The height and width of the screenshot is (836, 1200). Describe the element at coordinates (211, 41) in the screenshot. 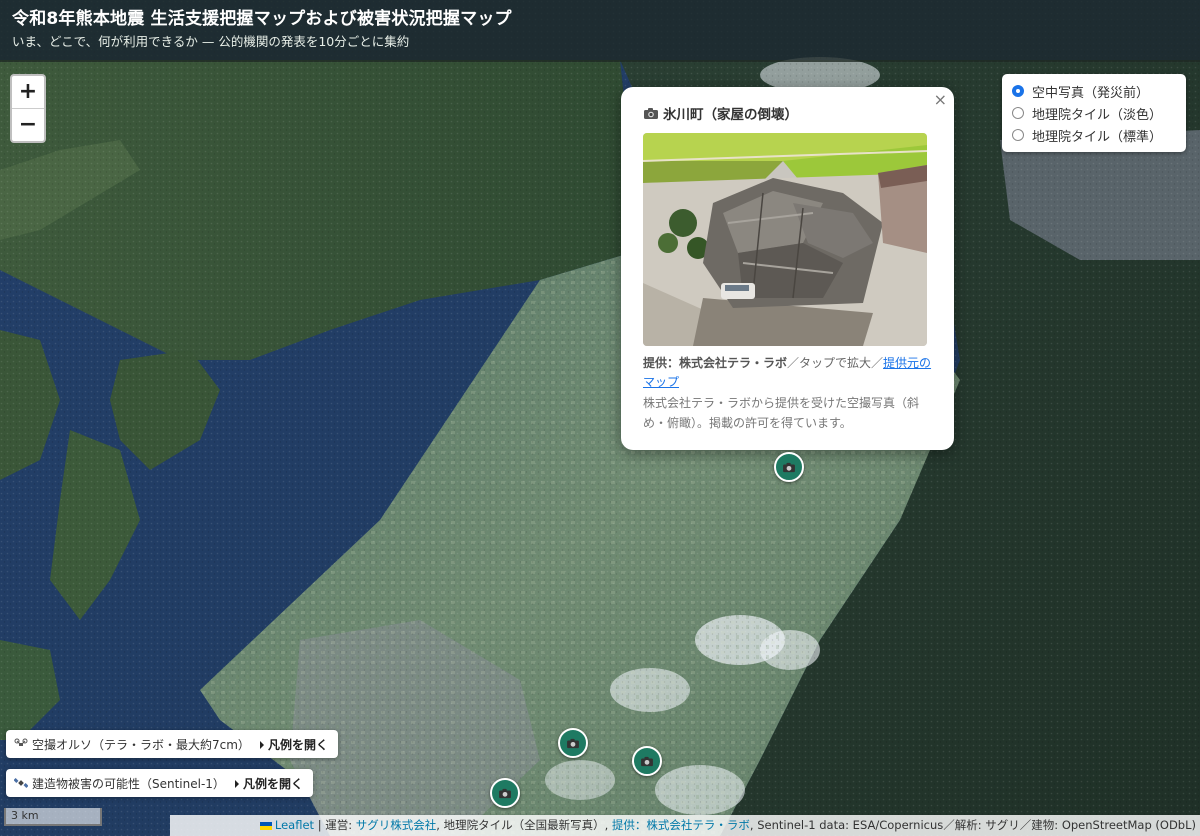

I see `page-subtitle: いま、どこで、何が利用できるか — 公的機関の発表を10分ごとに集約` at that location.